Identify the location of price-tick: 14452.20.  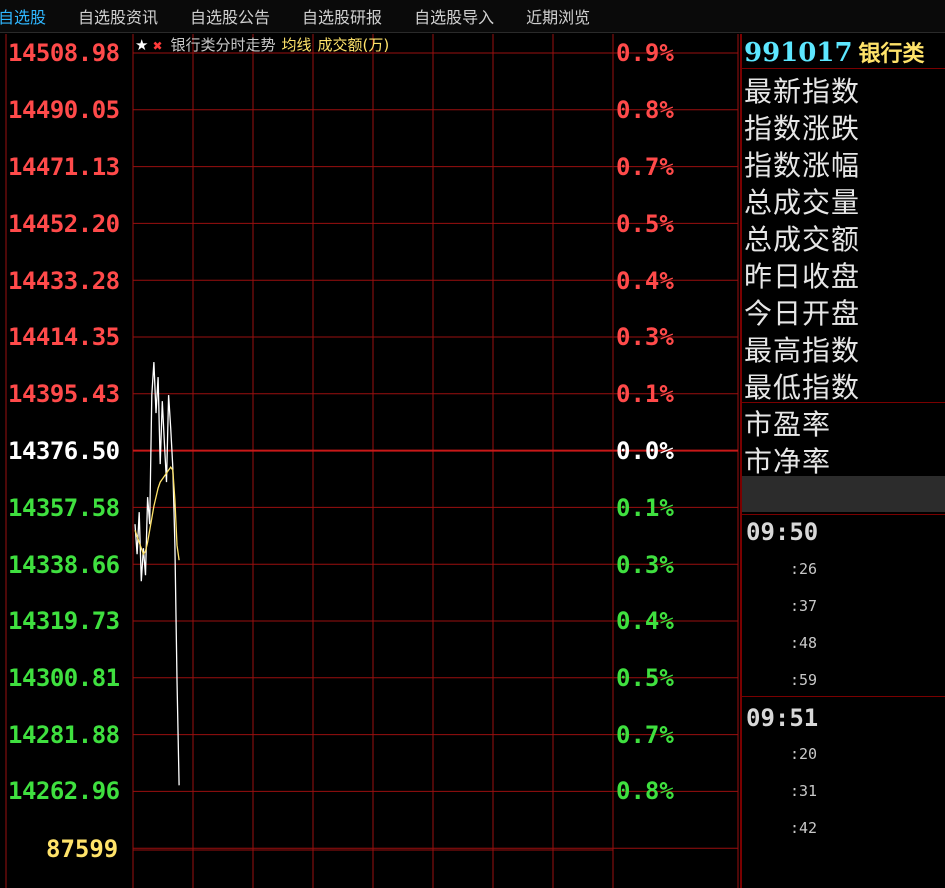
(64, 224).